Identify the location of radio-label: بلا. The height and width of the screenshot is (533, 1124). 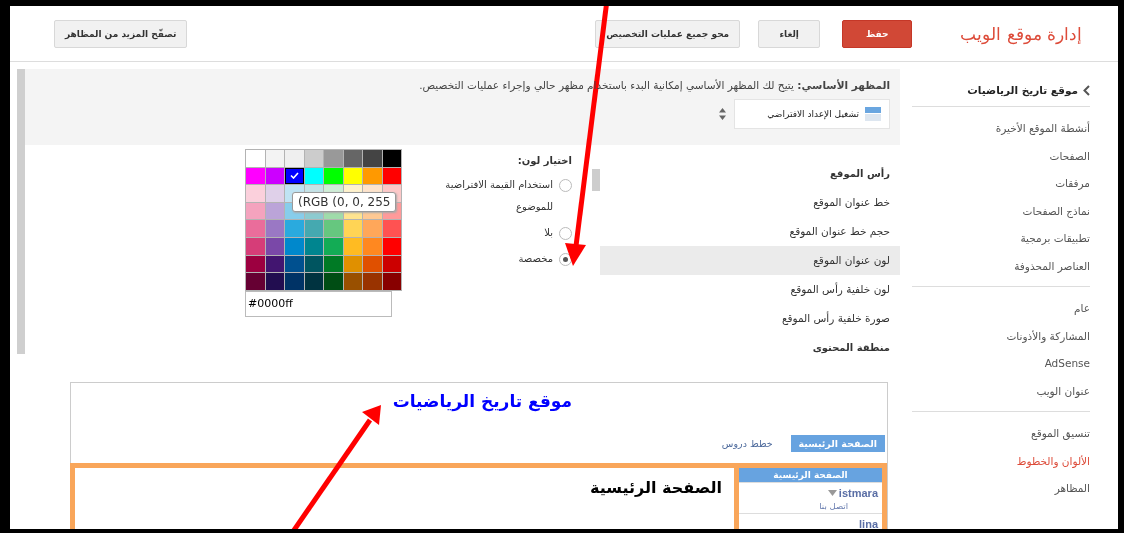
(548, 233).